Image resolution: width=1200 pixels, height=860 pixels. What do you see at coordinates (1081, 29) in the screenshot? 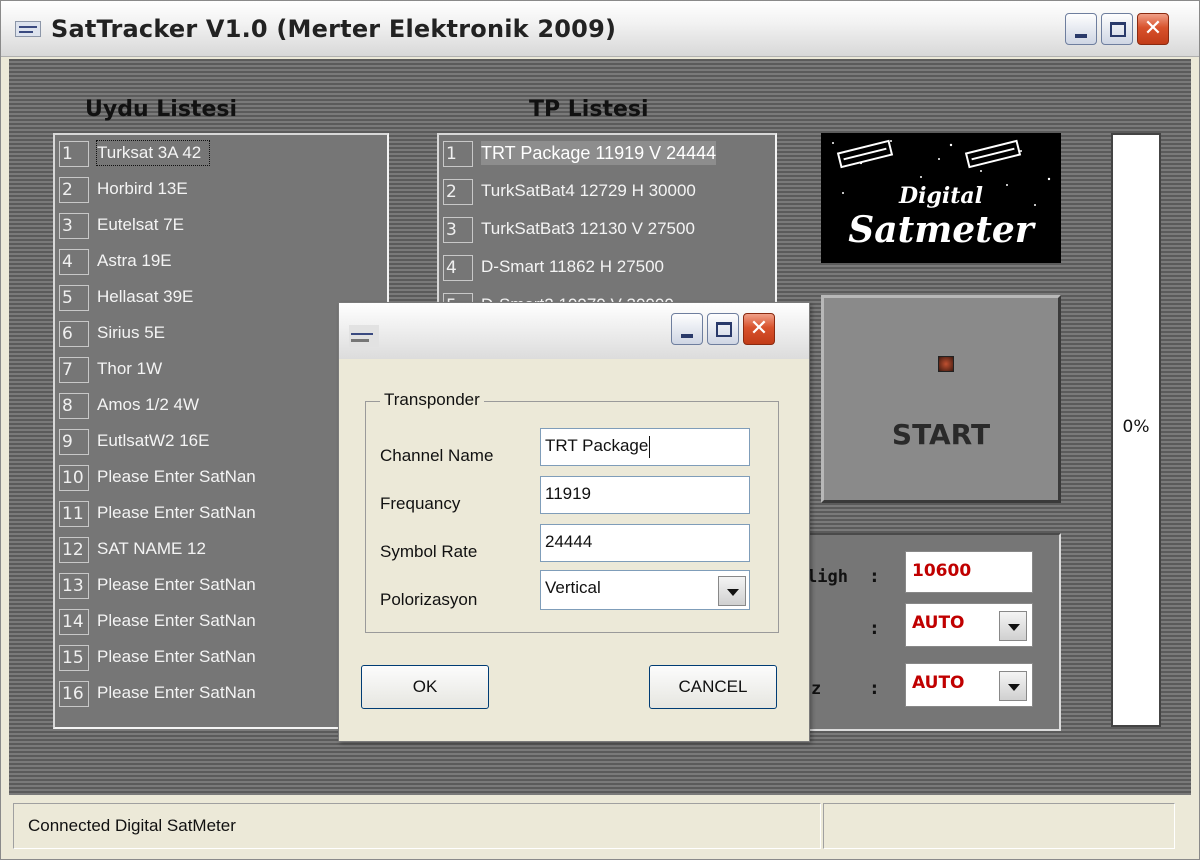
I see `minimize-button` at bounding box center [1081, 29].